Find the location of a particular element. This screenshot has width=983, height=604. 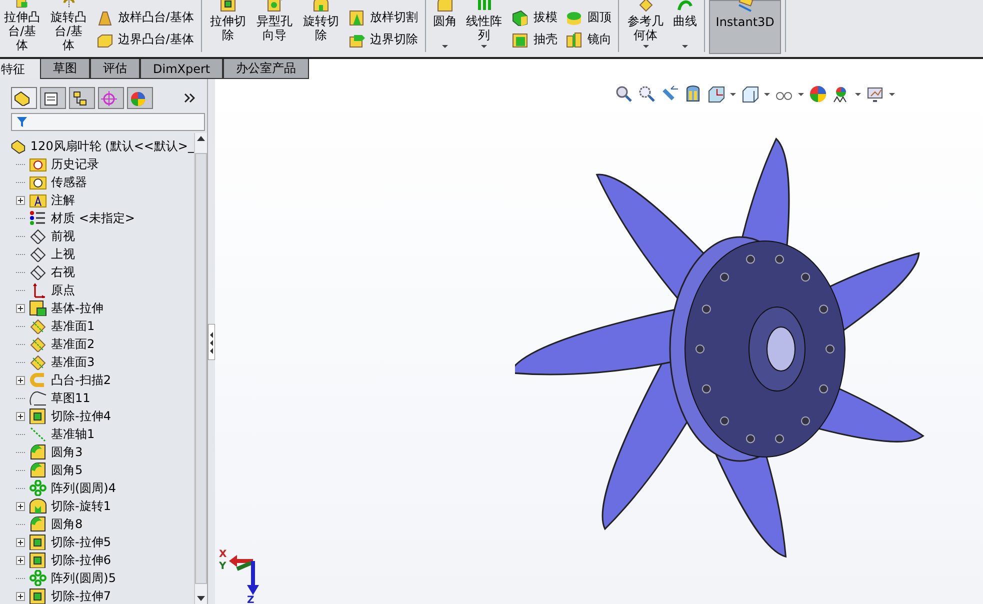

tab: 评估 is located at coordinates (115, 69).